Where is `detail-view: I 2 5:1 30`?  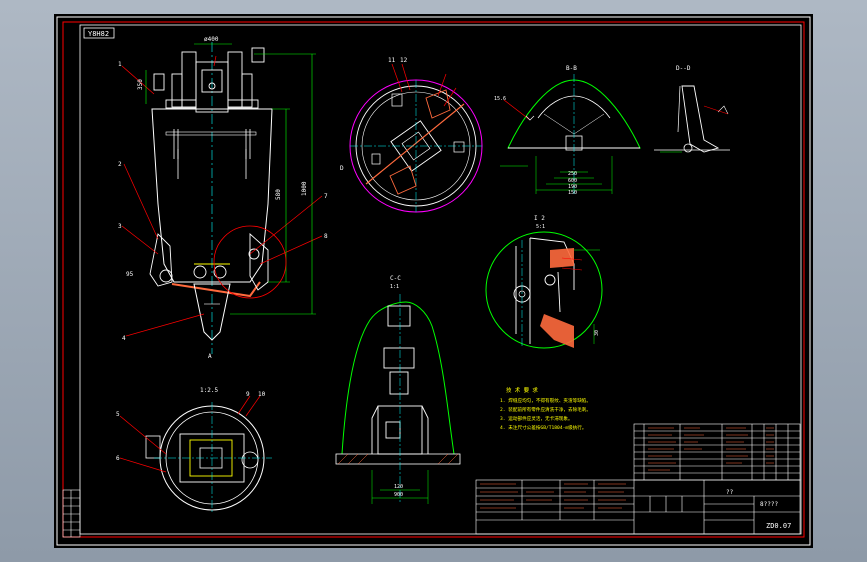
detail-view: I 2 5:1 30 is located at coordinates (544, 282).